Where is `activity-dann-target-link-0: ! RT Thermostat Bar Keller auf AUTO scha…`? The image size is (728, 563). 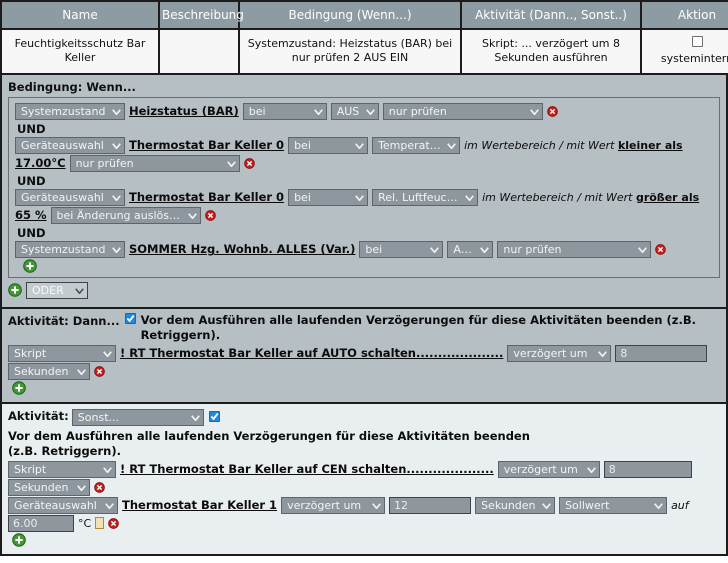 activity-dann-target-link-0: ! RT Thermostat Bar Keller auf AUTO scha… is located at coordinates (311, 353).